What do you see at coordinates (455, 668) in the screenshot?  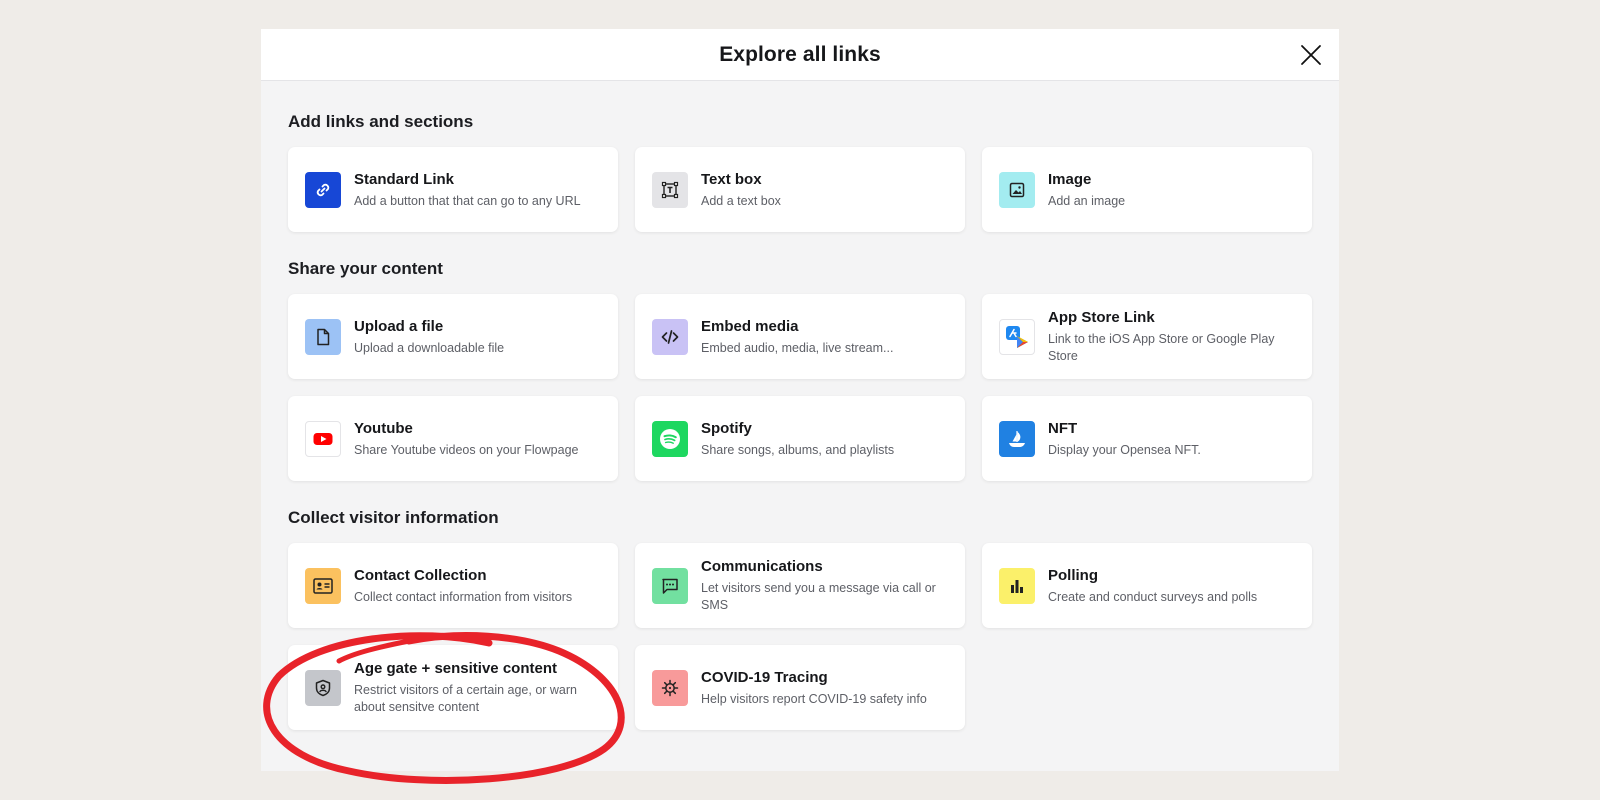 I see `card-title: Age gate + sensitive content` at bounding box center [455, 668].